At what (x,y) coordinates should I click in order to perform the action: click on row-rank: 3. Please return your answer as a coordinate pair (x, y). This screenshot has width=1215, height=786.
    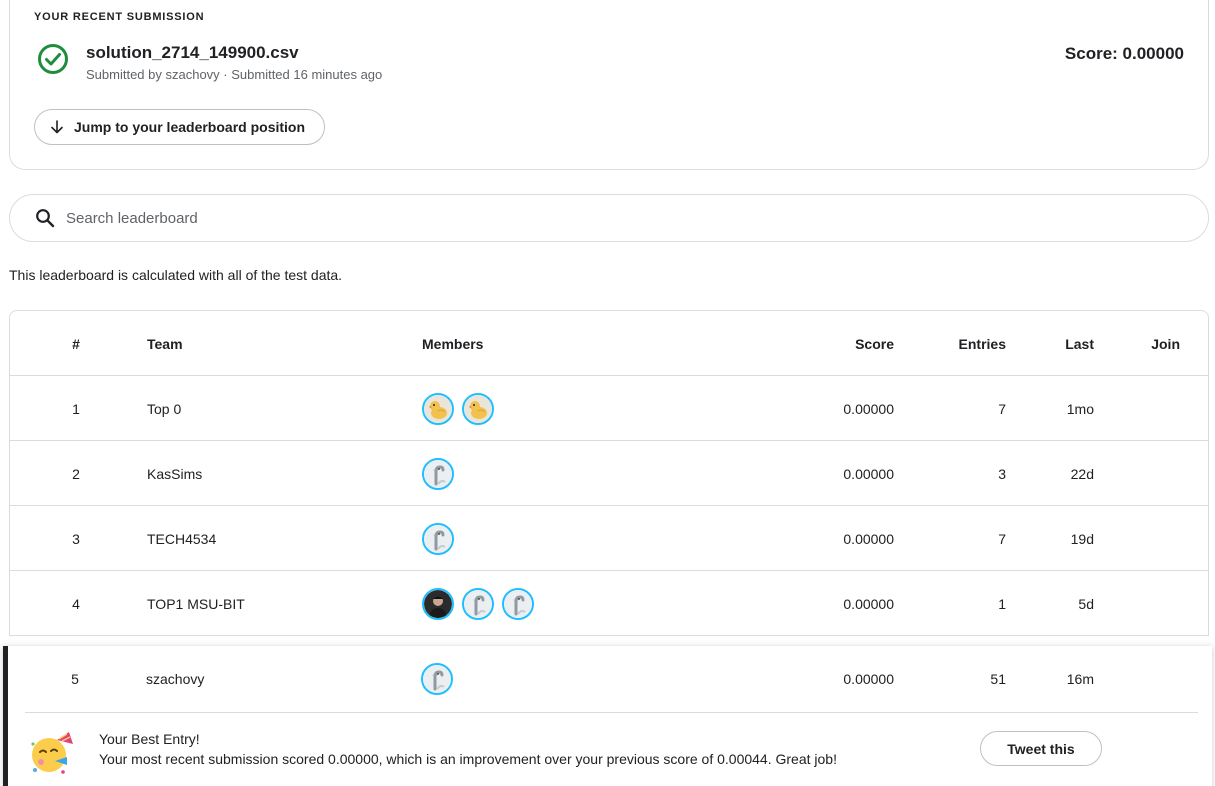
    Looking at the image, I should click on (76, 538).